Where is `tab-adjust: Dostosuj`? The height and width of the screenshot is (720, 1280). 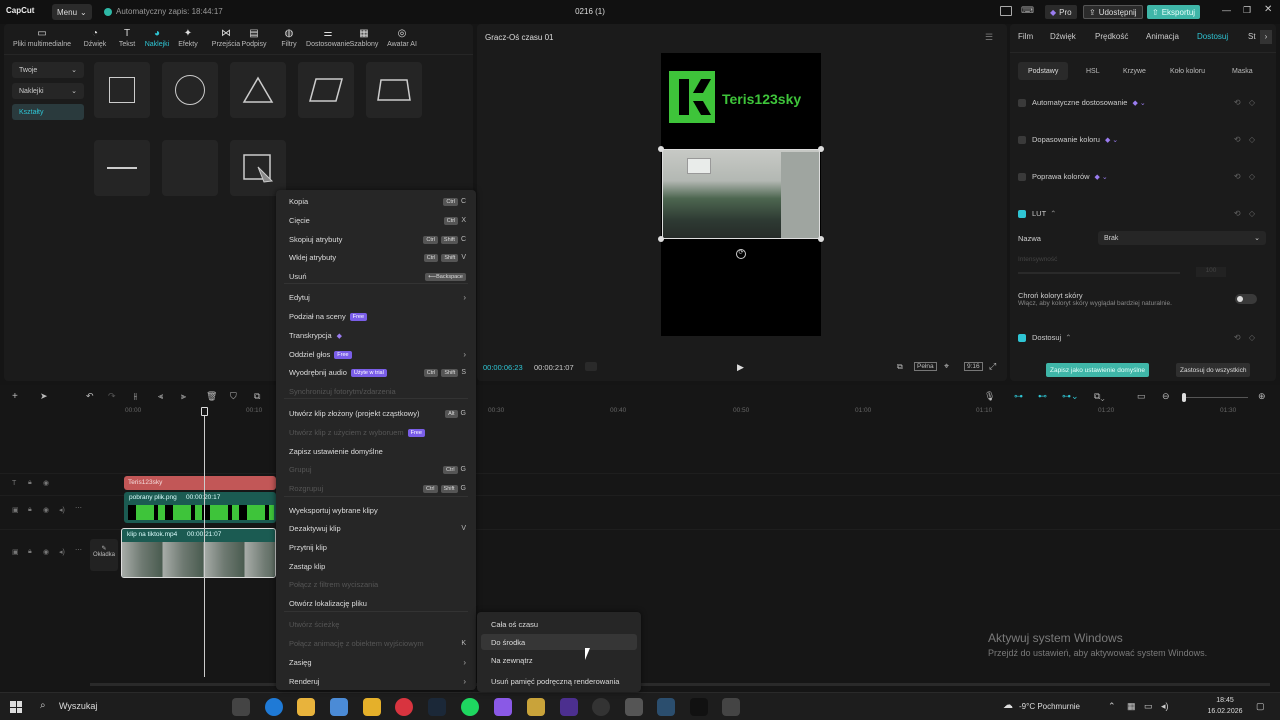 tab-adjust: Dostosuj is located at coordinates (1212, 36).